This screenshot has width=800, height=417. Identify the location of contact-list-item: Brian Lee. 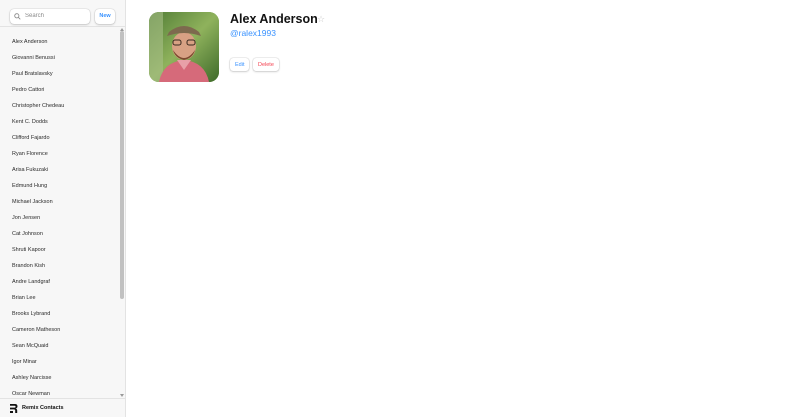
(59, 298).